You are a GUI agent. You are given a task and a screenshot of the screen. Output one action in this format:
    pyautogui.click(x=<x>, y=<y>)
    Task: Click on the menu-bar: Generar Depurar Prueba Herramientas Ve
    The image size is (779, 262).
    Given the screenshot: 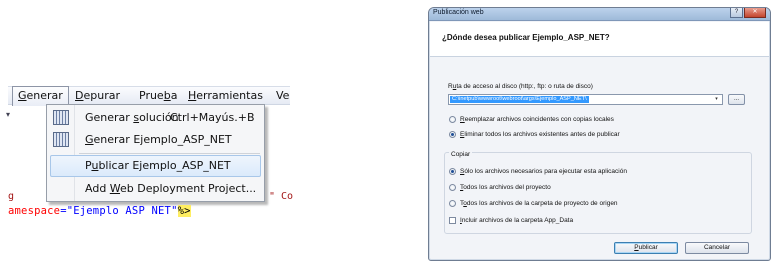 What is the action you would take?
    pyautogui.click(x=149, y=96)
    